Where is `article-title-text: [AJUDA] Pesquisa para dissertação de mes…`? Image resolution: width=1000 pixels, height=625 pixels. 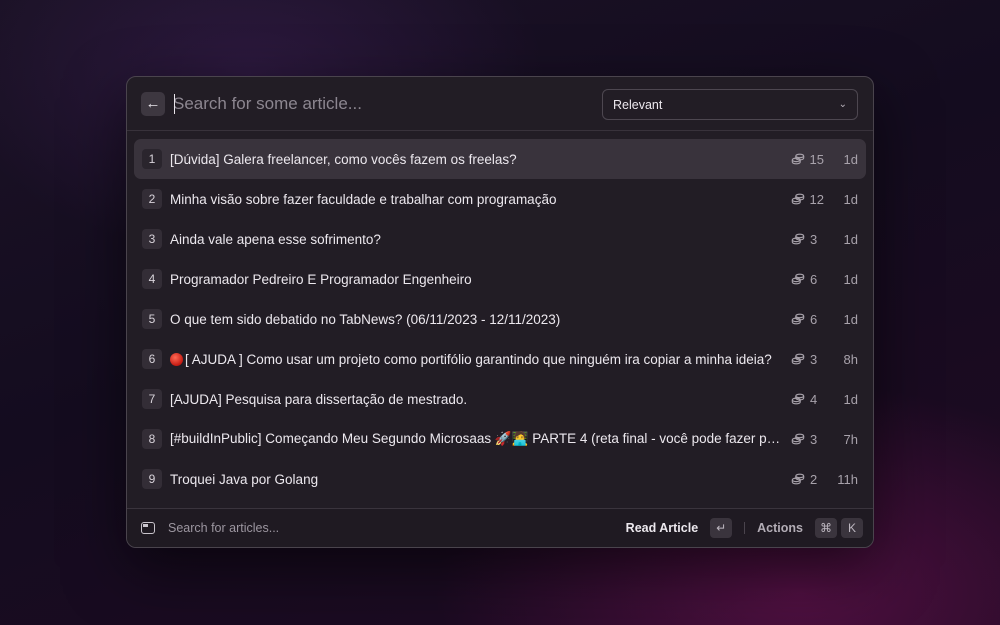
article-title-text: [AJUDA] Pesquisa para dissertação de mes… is located at coordinates (319, 399).